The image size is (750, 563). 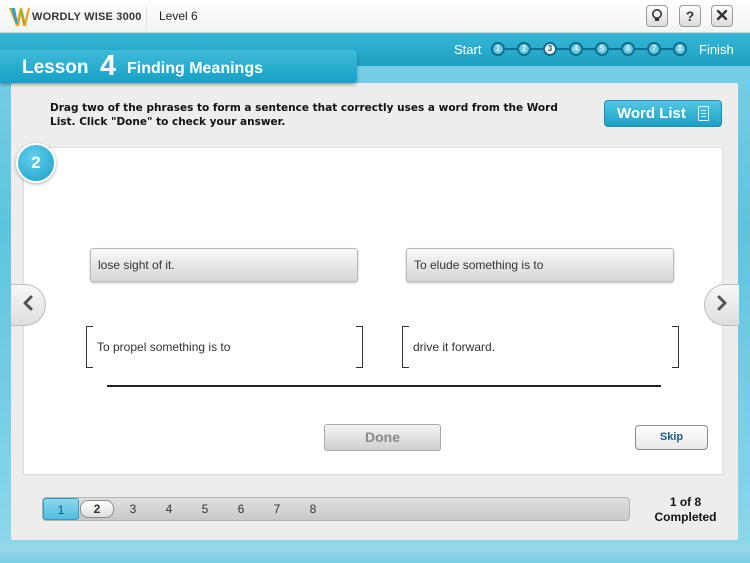 I want to click on answer-line, so click(x=384, y=386).